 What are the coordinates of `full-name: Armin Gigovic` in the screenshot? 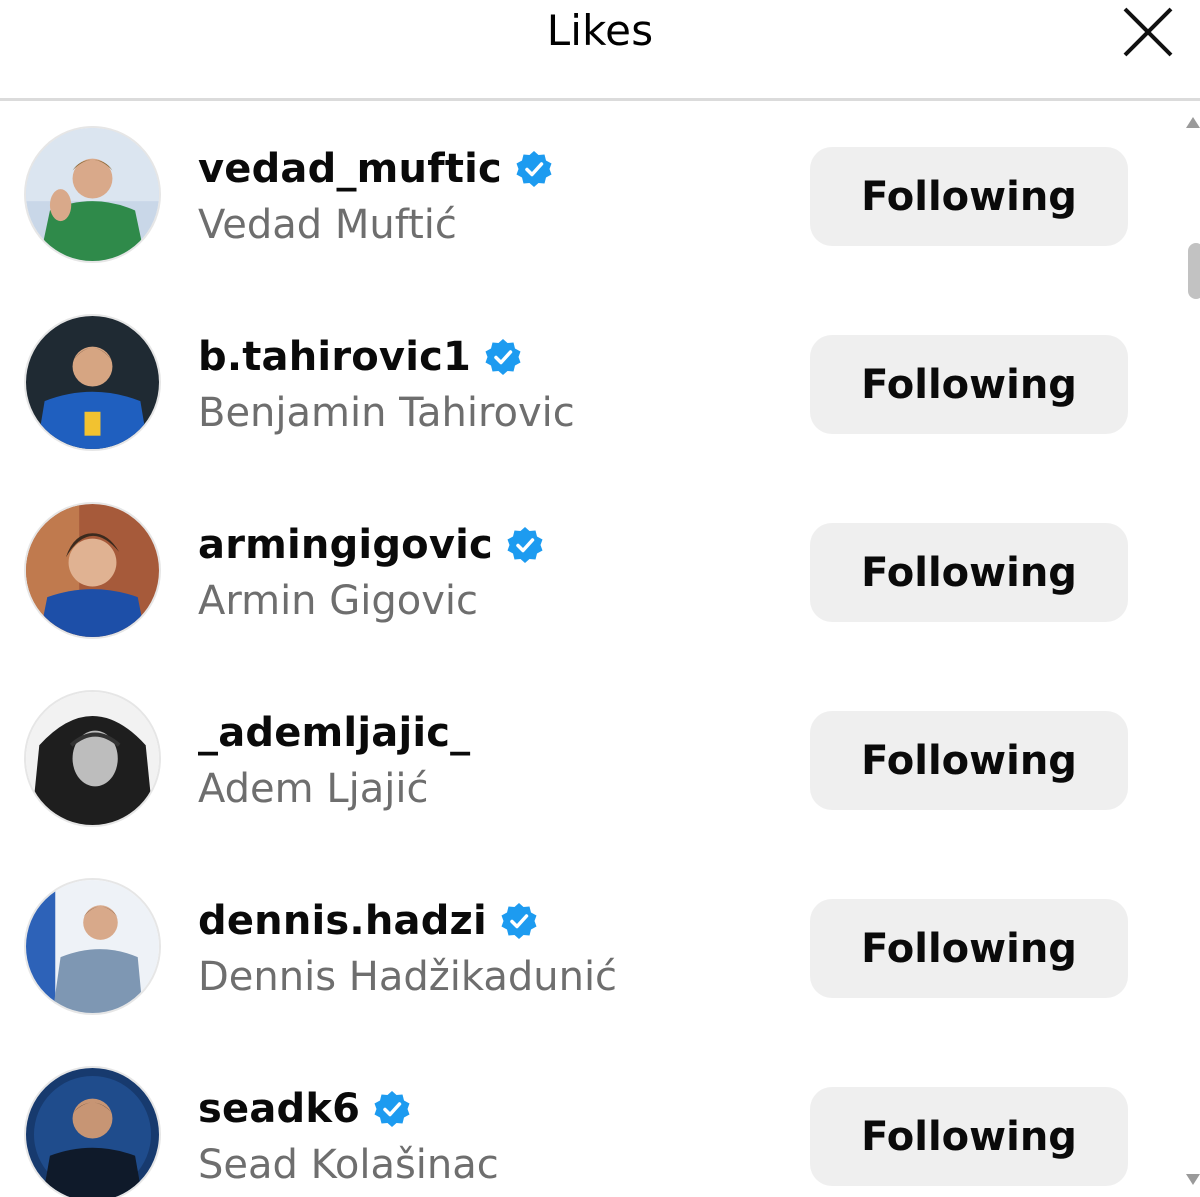 It's located at (338, 601).